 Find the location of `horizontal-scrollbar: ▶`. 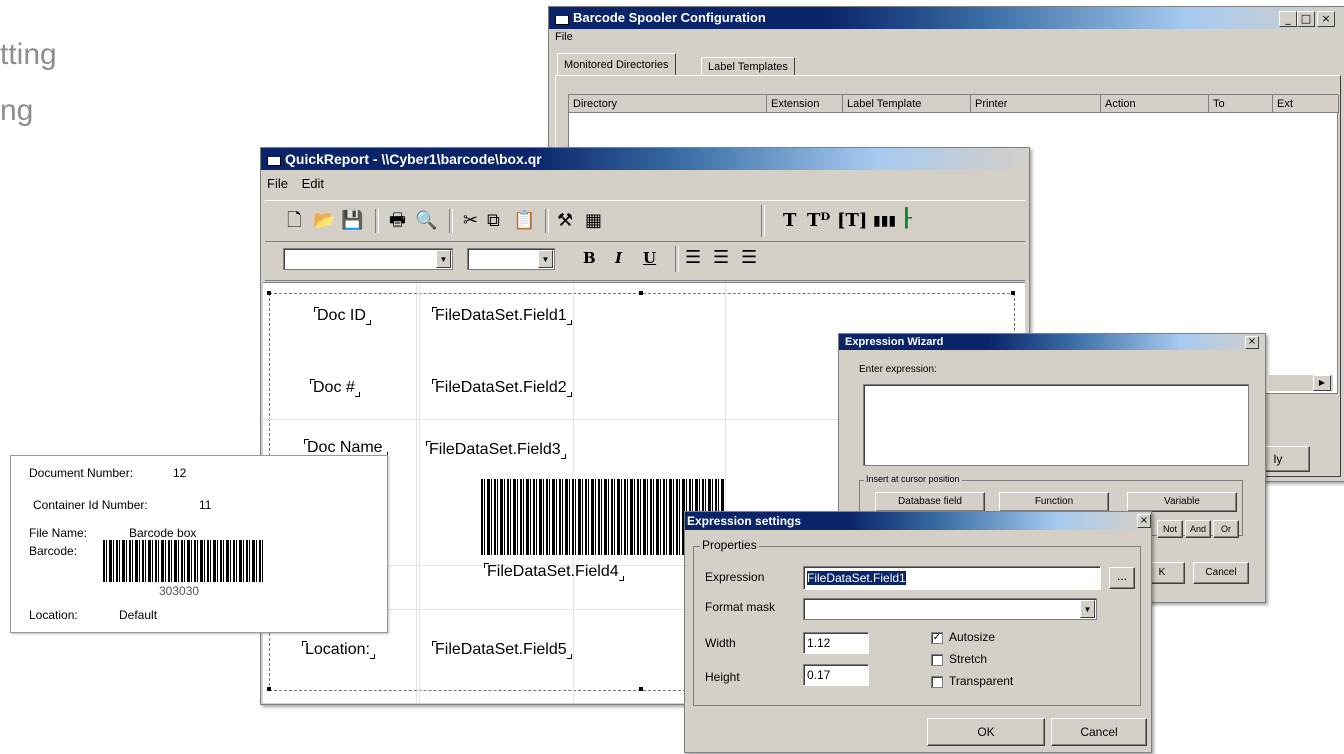

horizontal-scrollbar: ▶ is located at coordinates (1301, 383).